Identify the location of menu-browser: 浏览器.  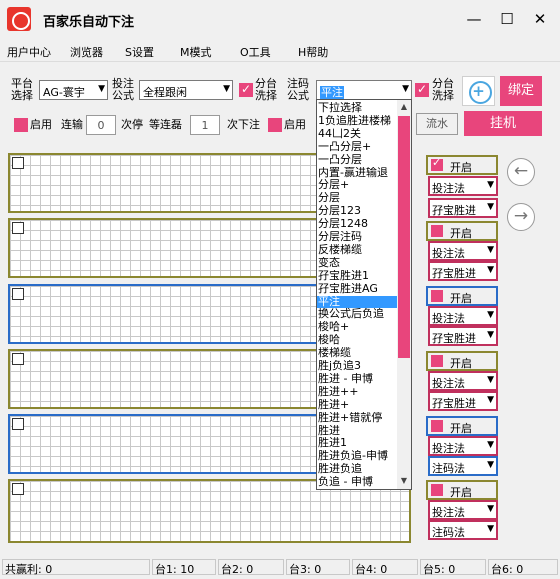
(86, 52).